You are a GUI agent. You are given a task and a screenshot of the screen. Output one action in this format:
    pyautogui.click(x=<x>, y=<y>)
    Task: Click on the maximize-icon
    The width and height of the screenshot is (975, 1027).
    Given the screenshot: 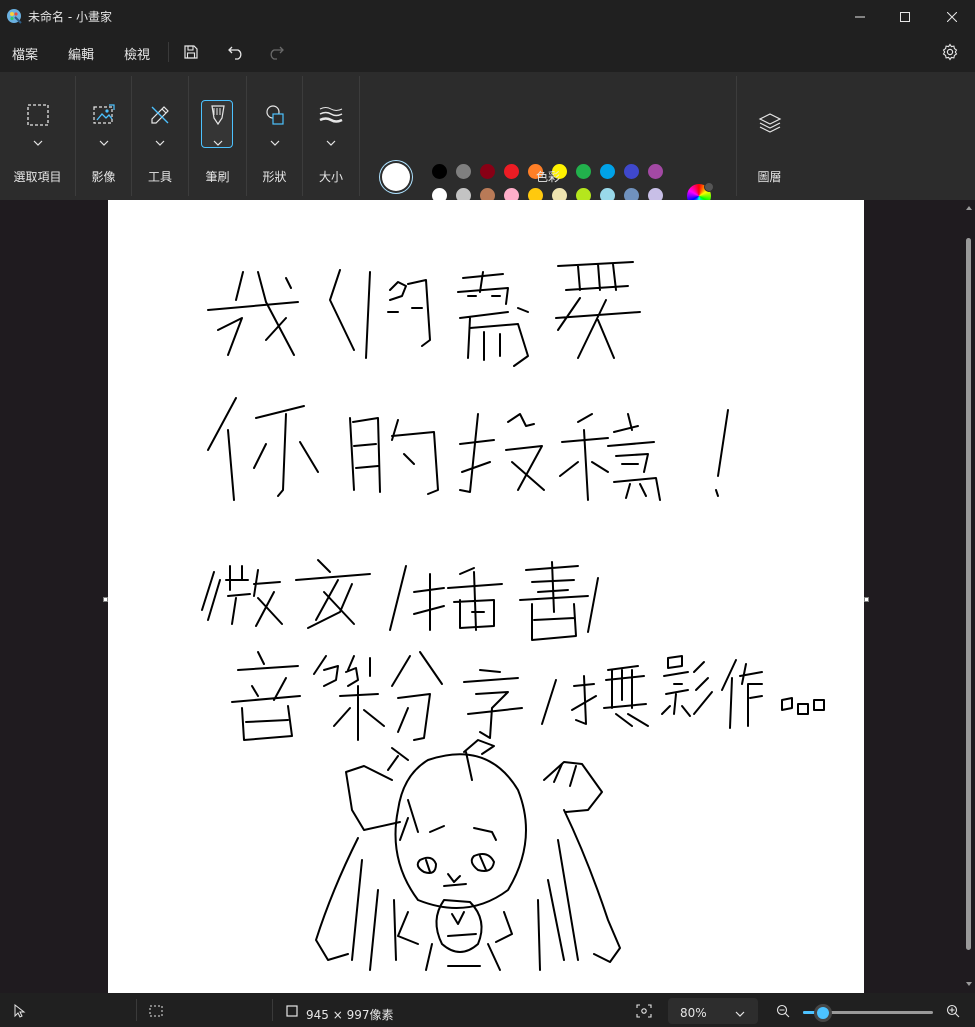 What is the action you would take?
    pyautogui.click(x=905, y=16)
    